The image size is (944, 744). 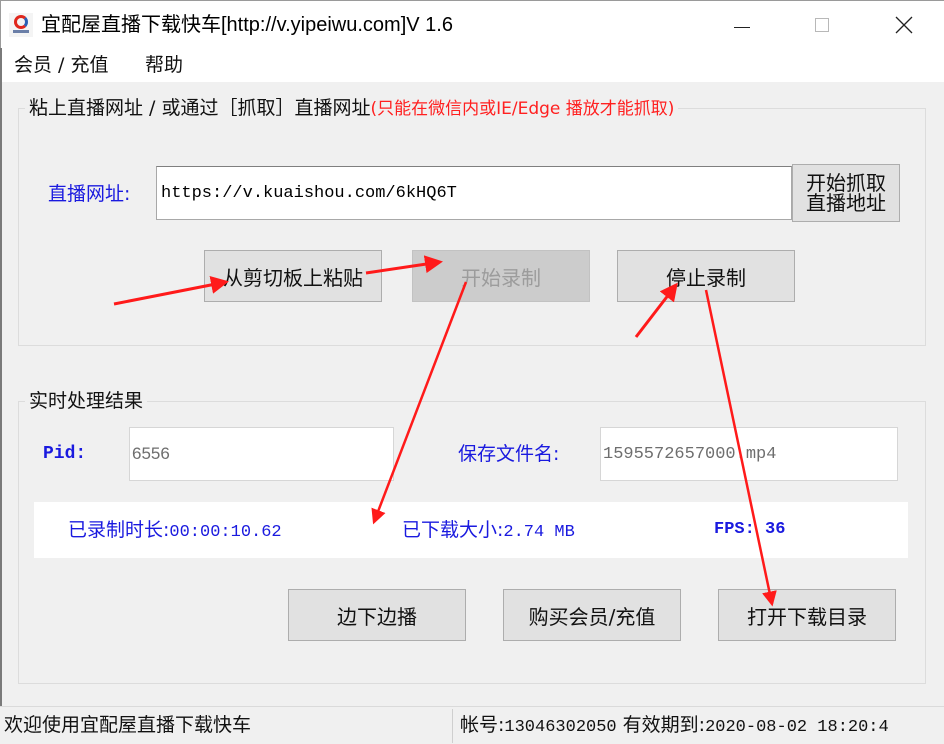 What do you see at coordinates (247, 25) in the screenshot?
I see `window-title: 宜配屋直播下载快车[http://v.yipeiwu.com]V 1.6` at bounding box center [247, 25].